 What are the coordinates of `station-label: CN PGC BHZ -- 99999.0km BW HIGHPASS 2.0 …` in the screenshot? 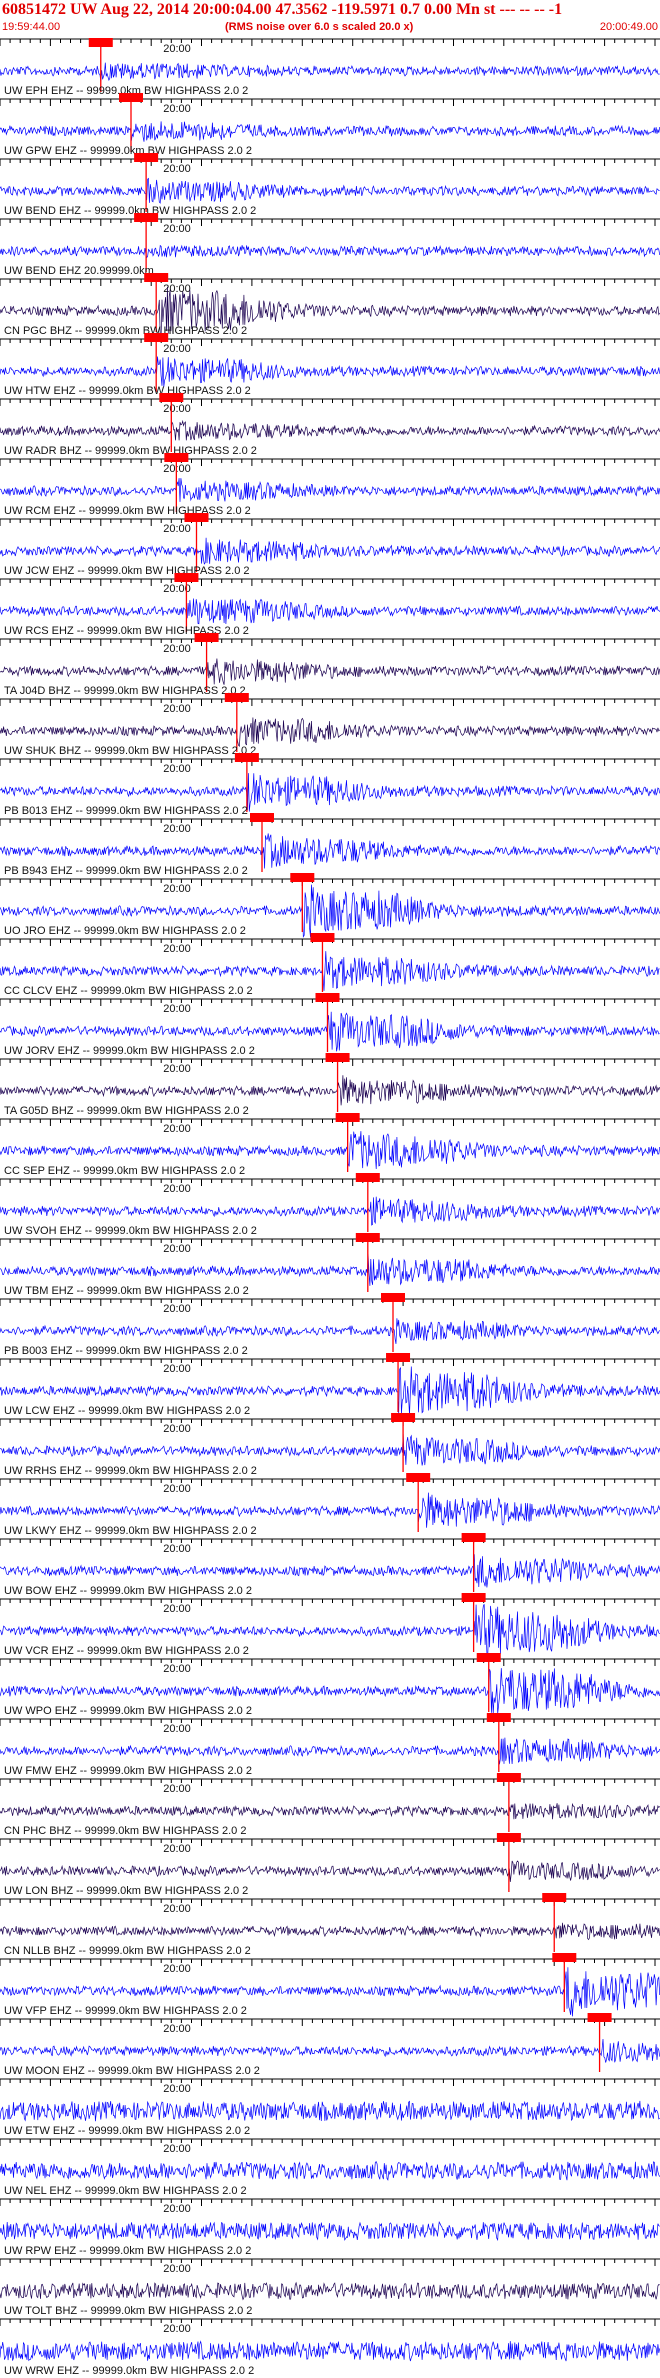 It's located at (125, 331).